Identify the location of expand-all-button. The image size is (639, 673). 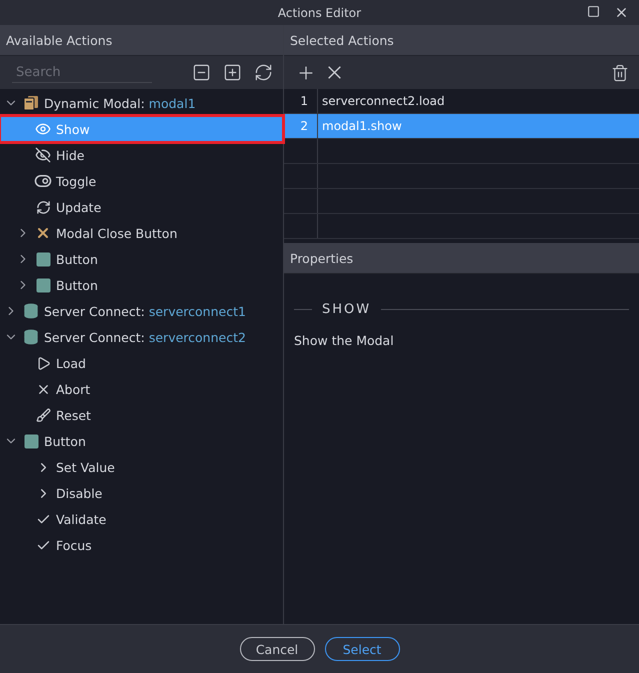
(232, 72).